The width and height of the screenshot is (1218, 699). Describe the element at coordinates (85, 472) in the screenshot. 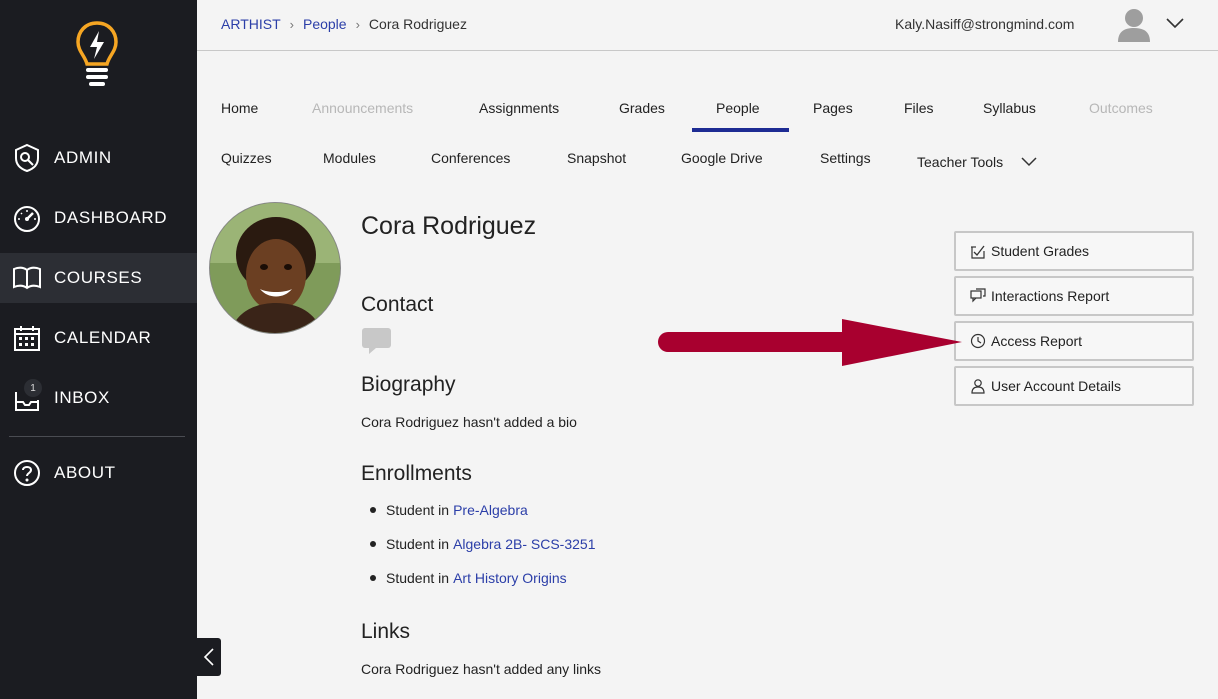

I see `nav-label: ABOUT` at that location.